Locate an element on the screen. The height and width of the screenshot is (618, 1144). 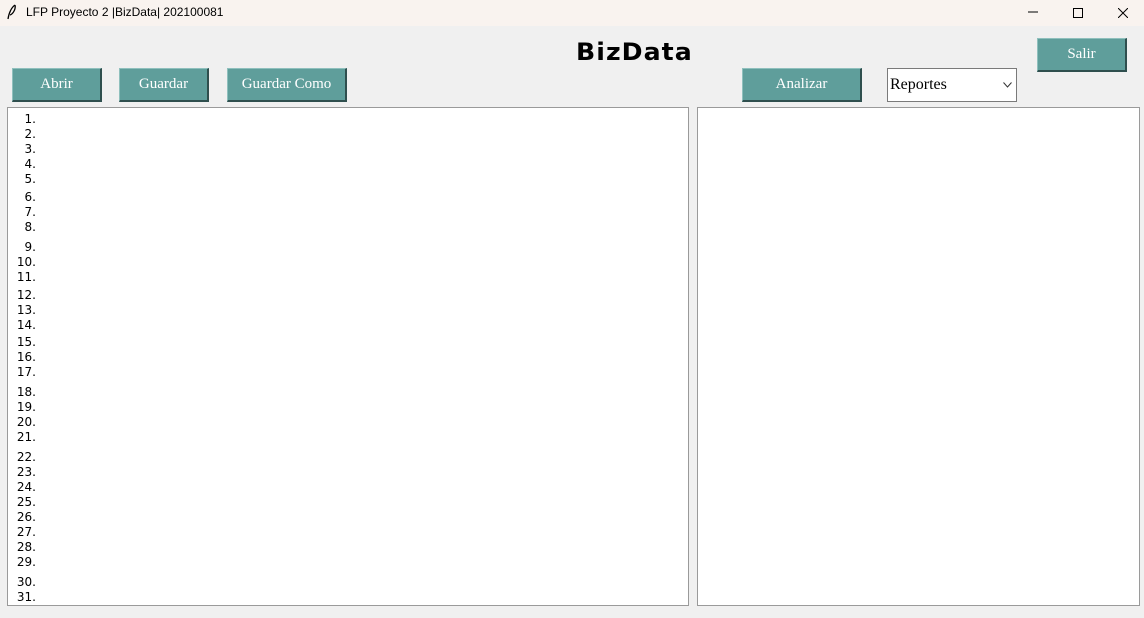
line-number: 21. is located at coordinates (26, 437).